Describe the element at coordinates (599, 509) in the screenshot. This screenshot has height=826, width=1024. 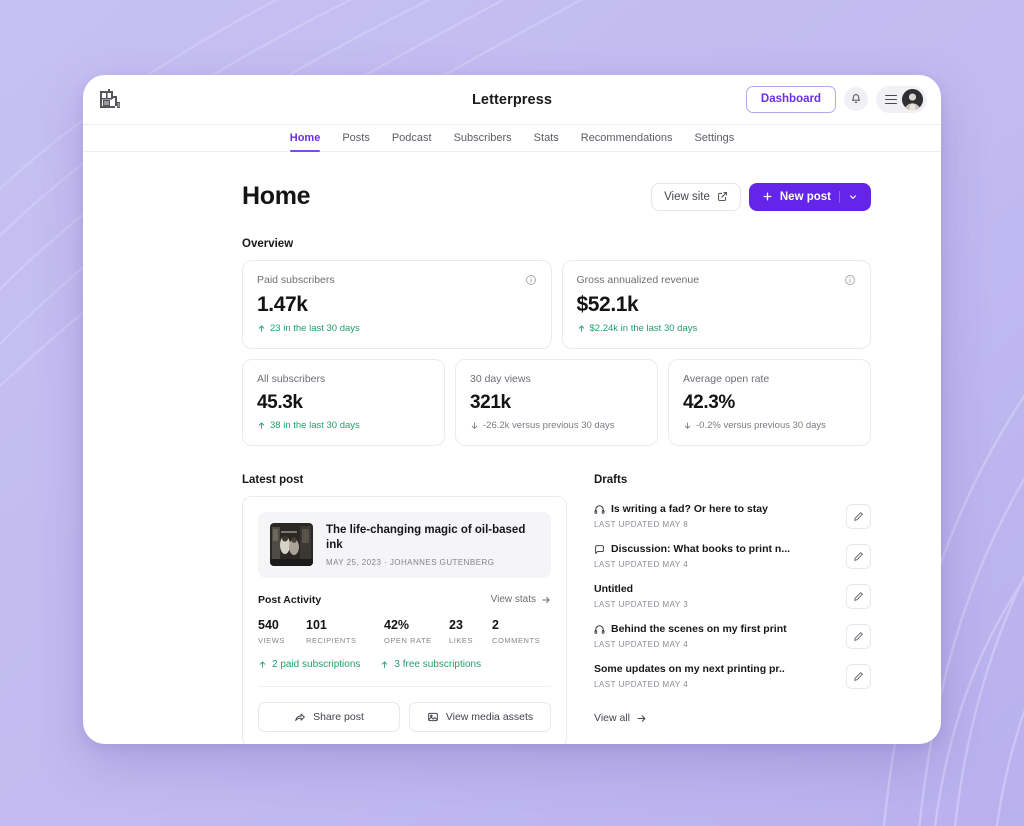
I see `headphones-icon` at that location.